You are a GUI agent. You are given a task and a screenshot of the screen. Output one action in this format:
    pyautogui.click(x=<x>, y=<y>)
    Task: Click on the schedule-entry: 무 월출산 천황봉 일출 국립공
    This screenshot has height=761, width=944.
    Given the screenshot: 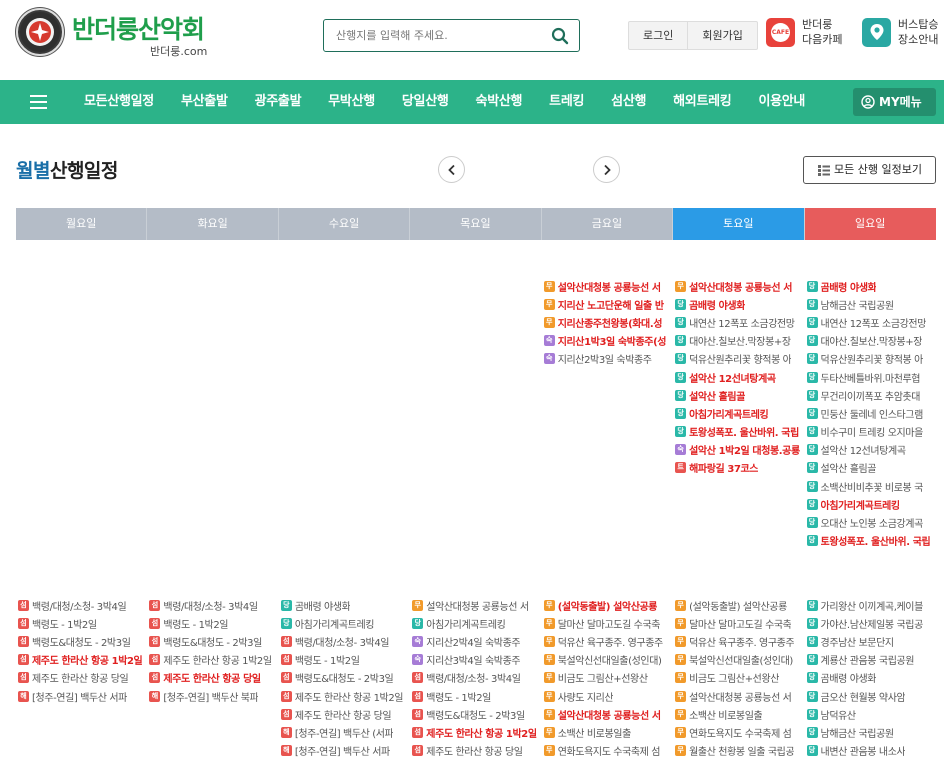 What is the action you would take?
    pyautogui.click(x=739, y=751)
    